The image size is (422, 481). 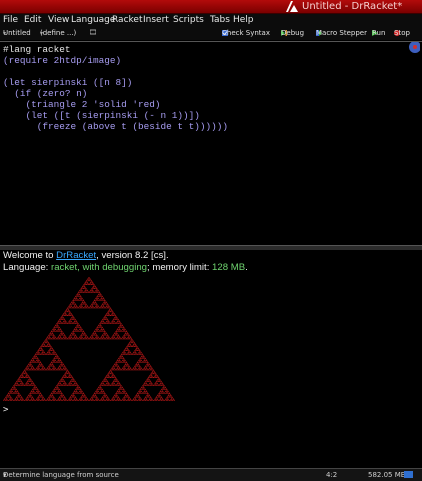 What do you see at coordinates (127, 20) in the screenshot?
I see `menu-racket: Racket` at bounding box center [127, 20].